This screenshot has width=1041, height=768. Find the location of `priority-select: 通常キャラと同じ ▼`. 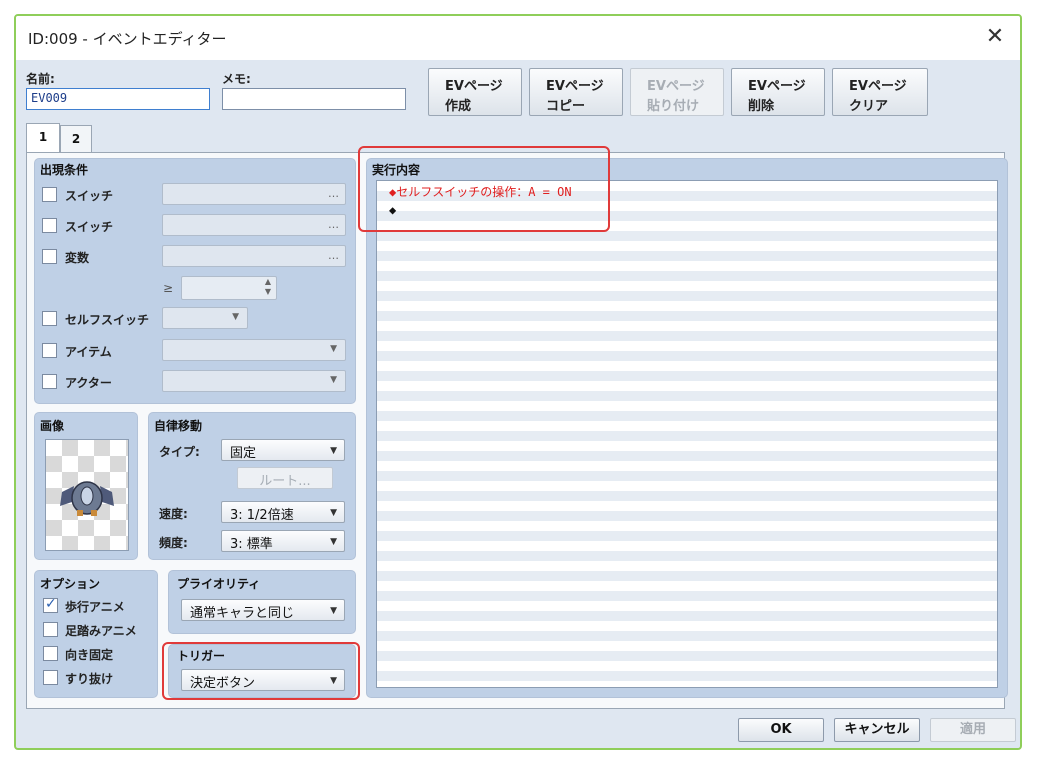

priority-select: 通常キャラと同じ ▼ is located at coordinates (263, 610).